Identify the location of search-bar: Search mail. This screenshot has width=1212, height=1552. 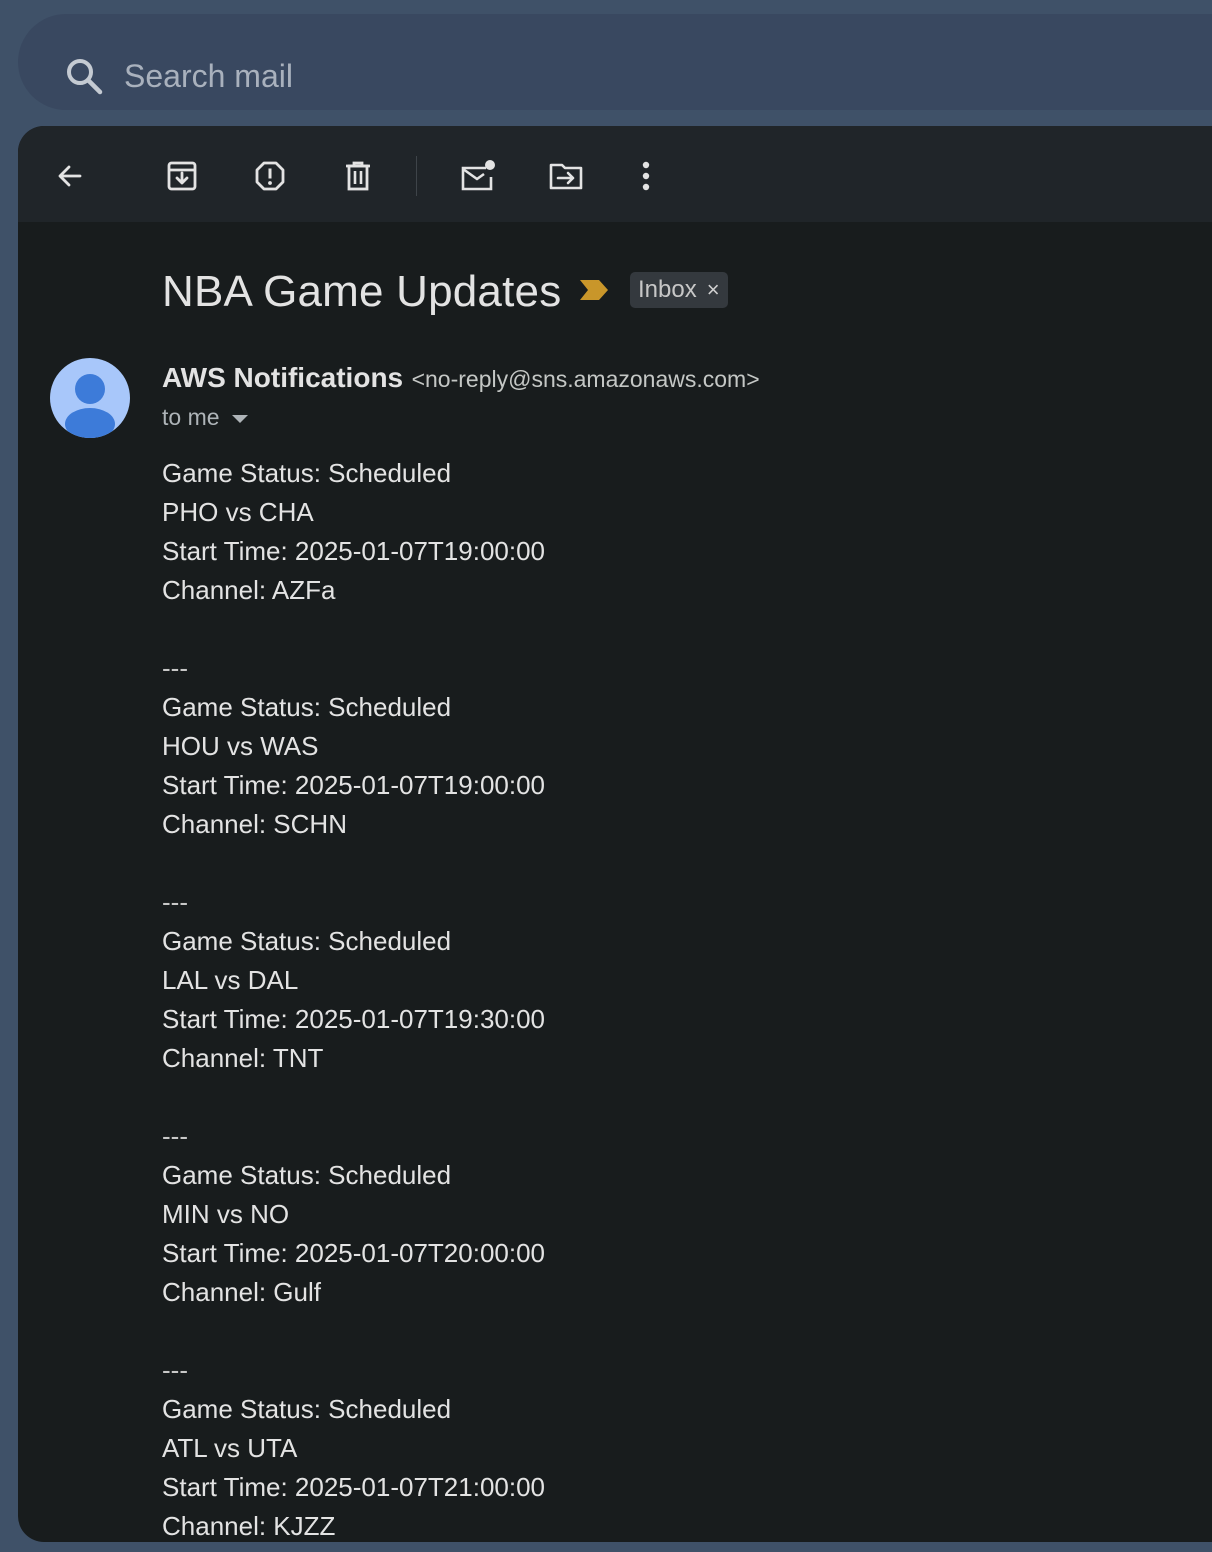
(615, 62).